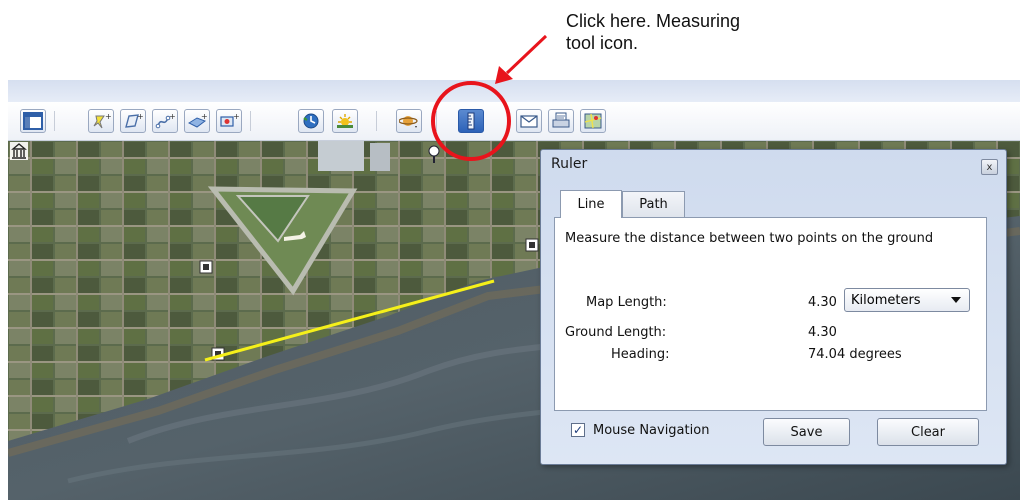 Image resolution: width=1020 pixels, height=500 pixels. Describe the element at coordinates (514, 121) in the screenshot. I see `toolbar: + + + + +` at that location.